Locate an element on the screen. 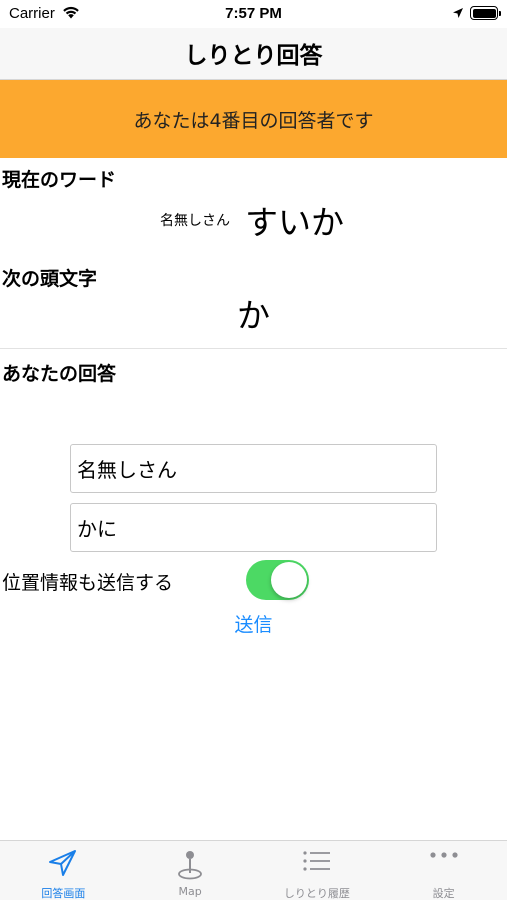 The height and width of the screenshot is (900, 507). next-char-value: か is located at coordinates (253, 315).